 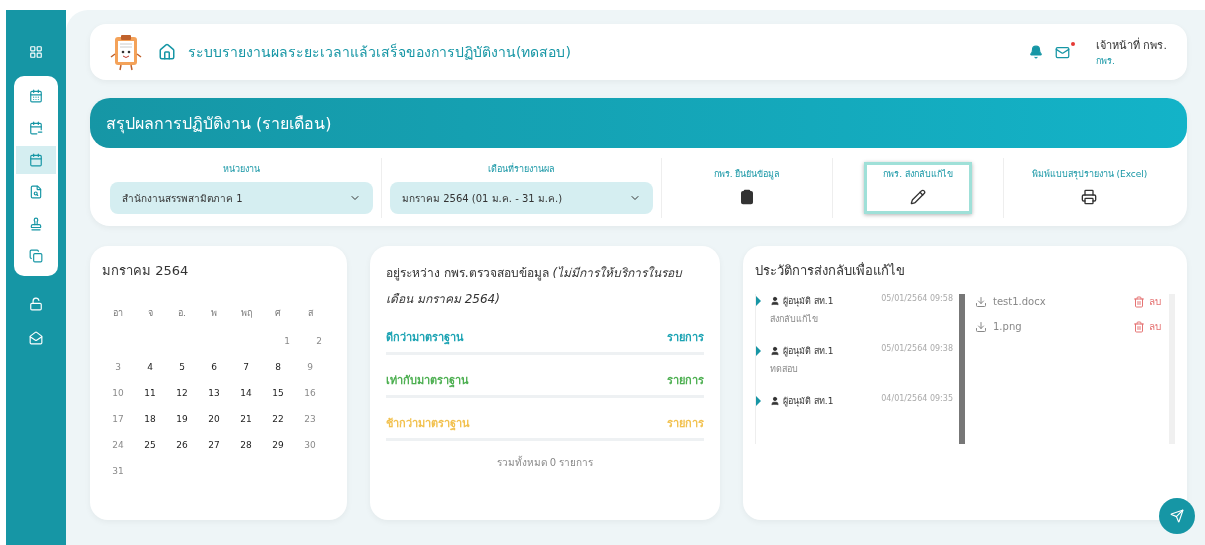 What do you see at coordinates (278, 367) in the screenshot?
I see `calendar-day: 8` at bounding box center [278, 367].